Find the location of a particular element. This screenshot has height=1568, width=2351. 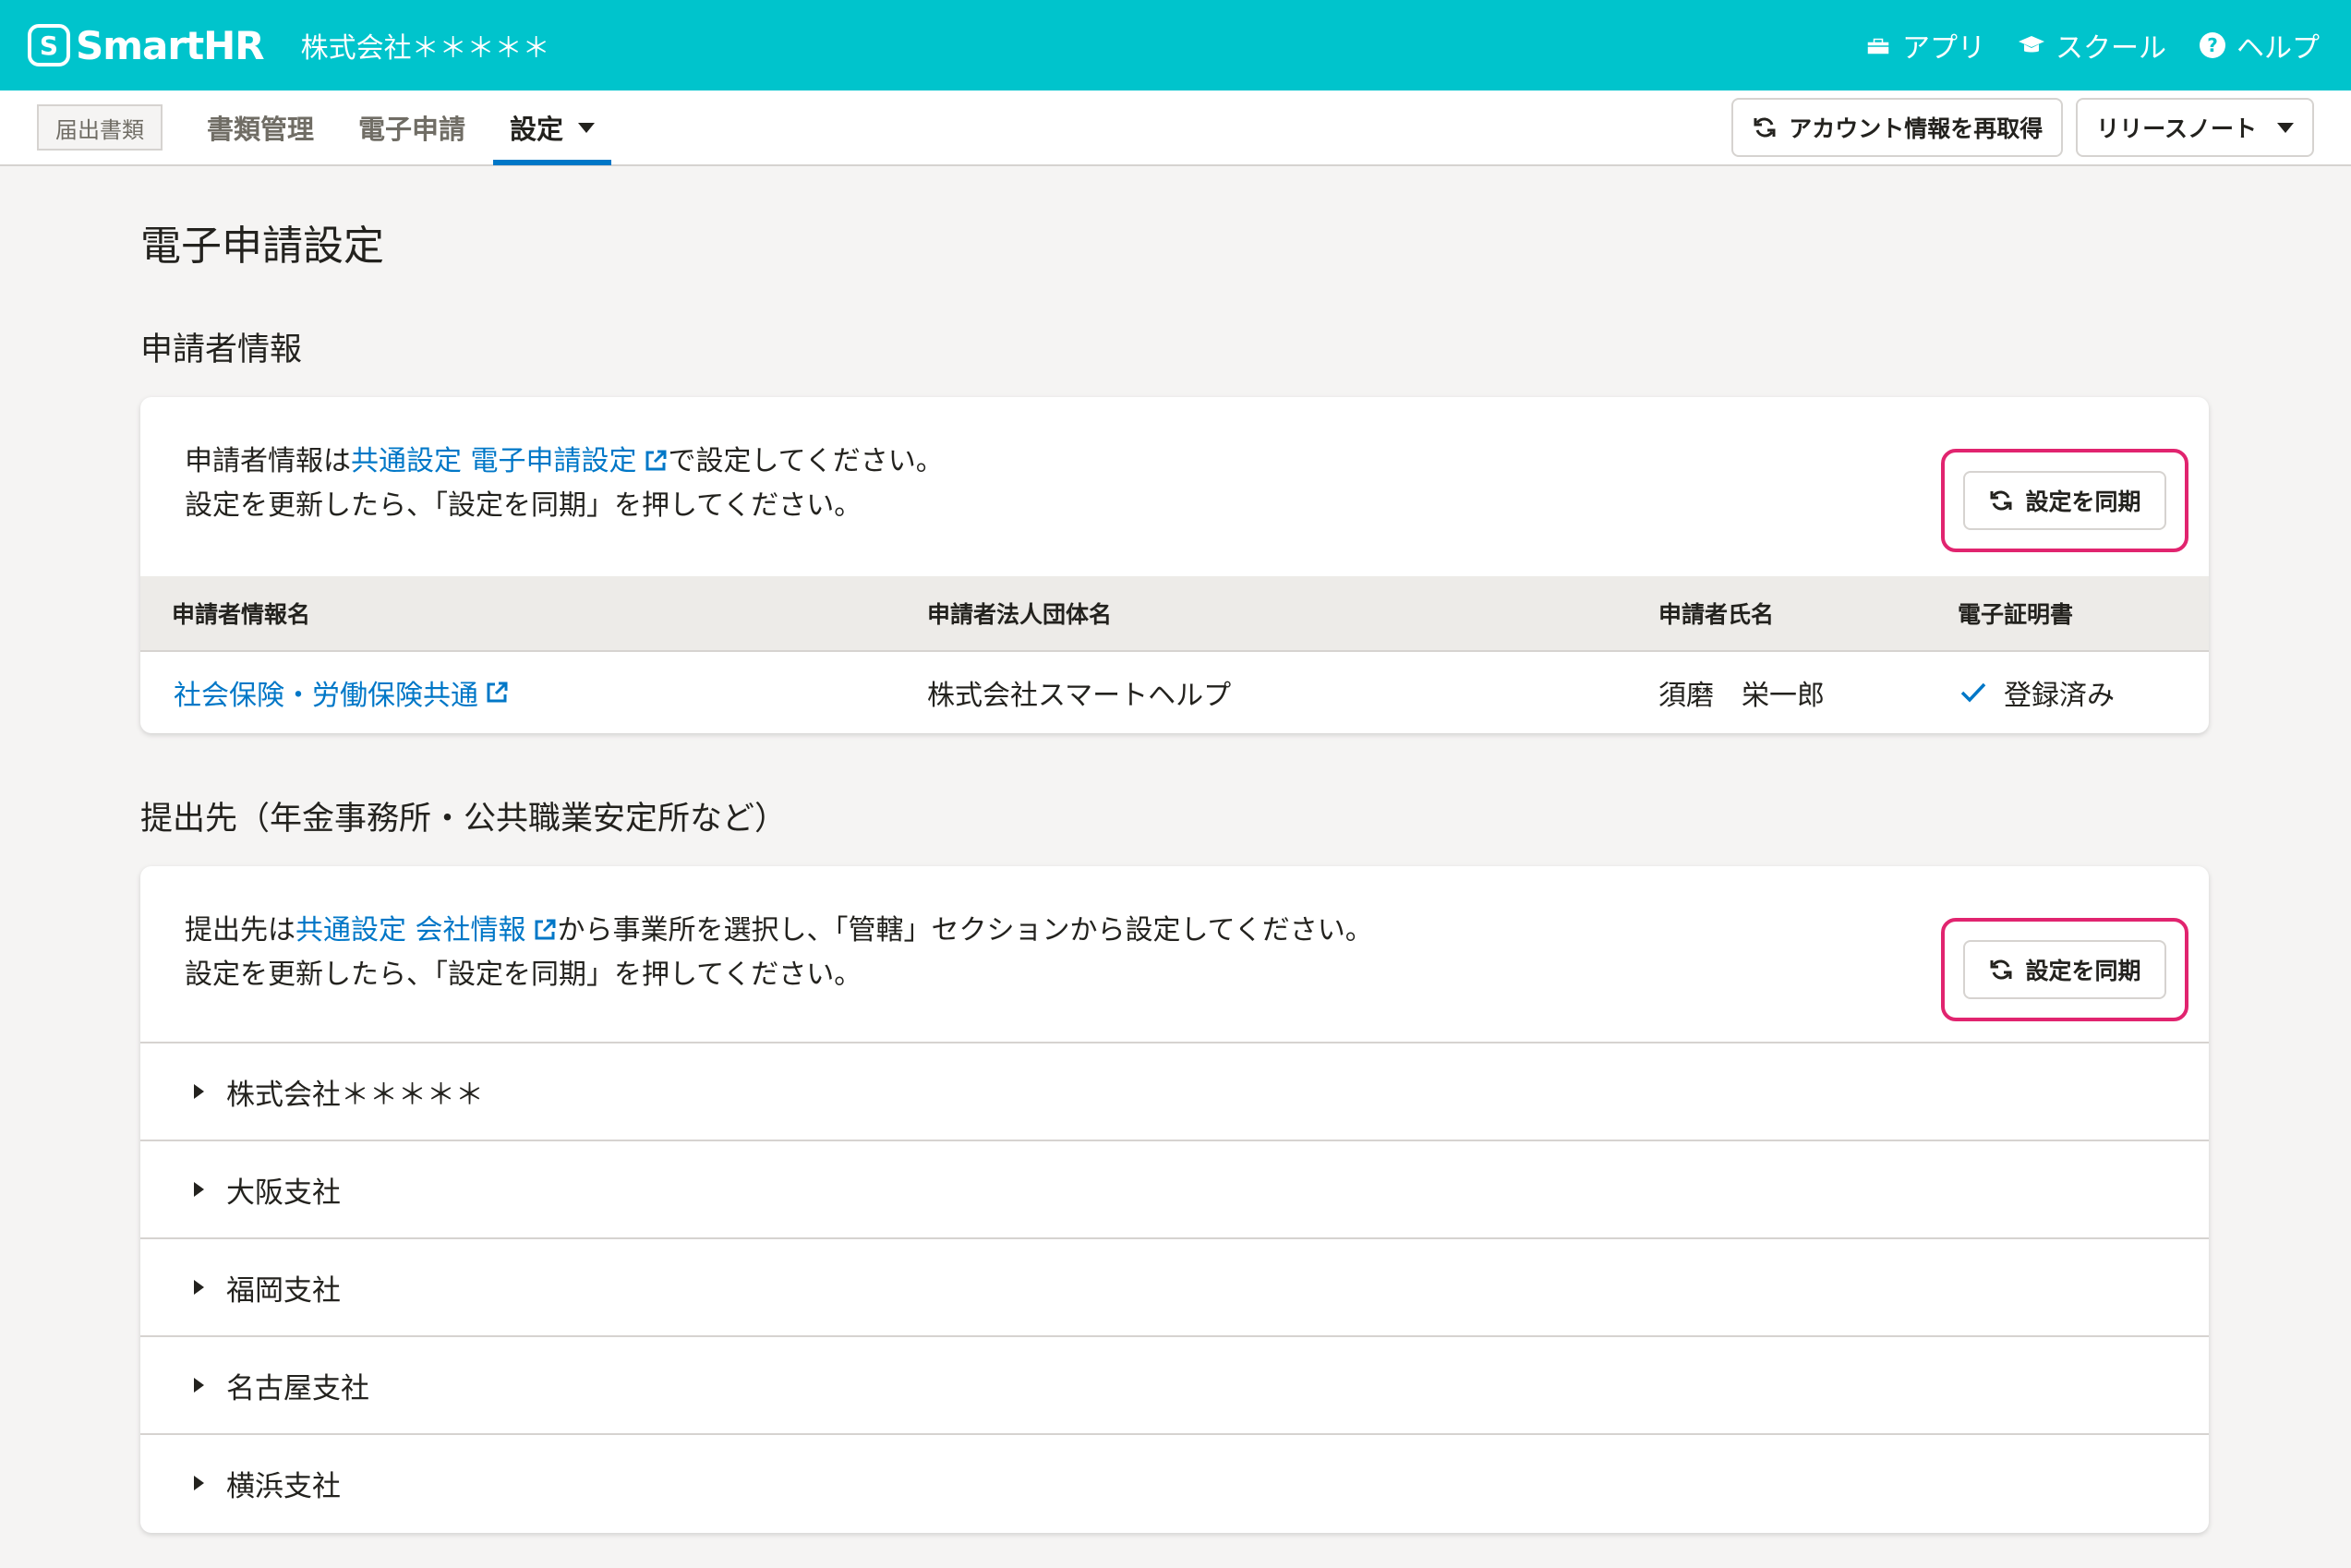

link-label: 共通設定 電子申請設定 is located at coordinates (494, 461).